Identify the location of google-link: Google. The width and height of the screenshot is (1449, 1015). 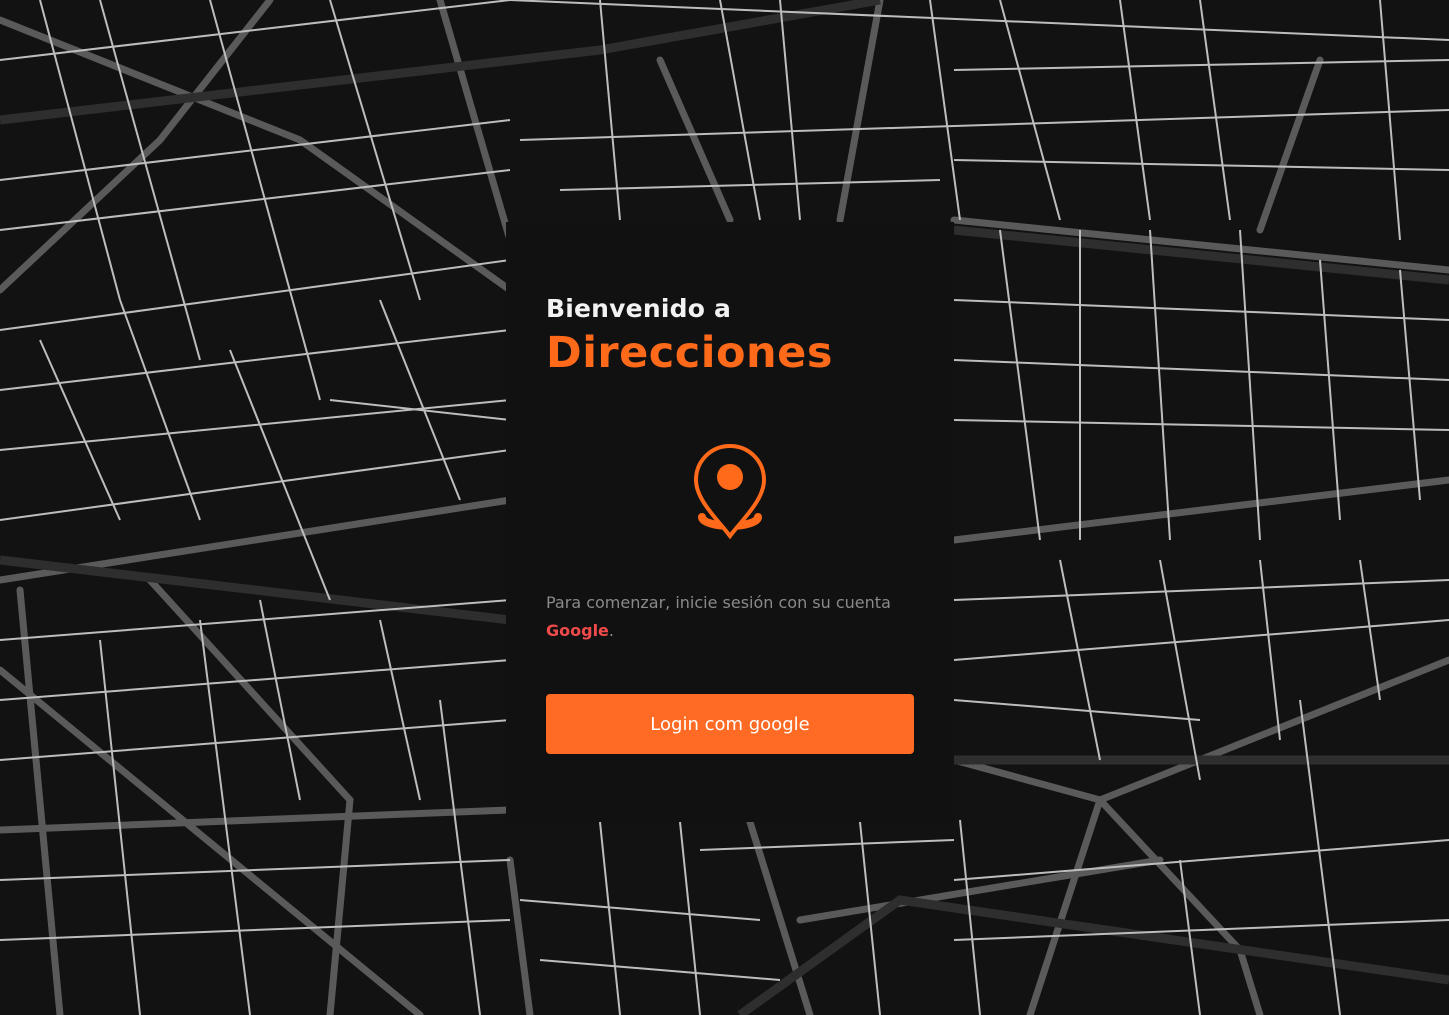
(577, 630).